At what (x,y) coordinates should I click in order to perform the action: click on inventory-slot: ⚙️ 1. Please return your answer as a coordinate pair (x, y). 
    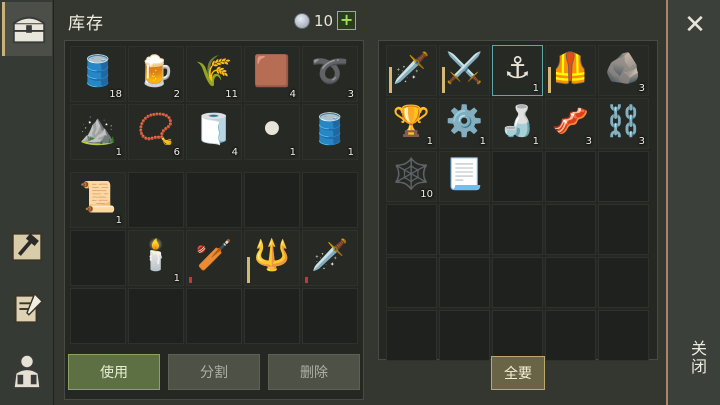
    Looking at the image, I should click on (464, 123).